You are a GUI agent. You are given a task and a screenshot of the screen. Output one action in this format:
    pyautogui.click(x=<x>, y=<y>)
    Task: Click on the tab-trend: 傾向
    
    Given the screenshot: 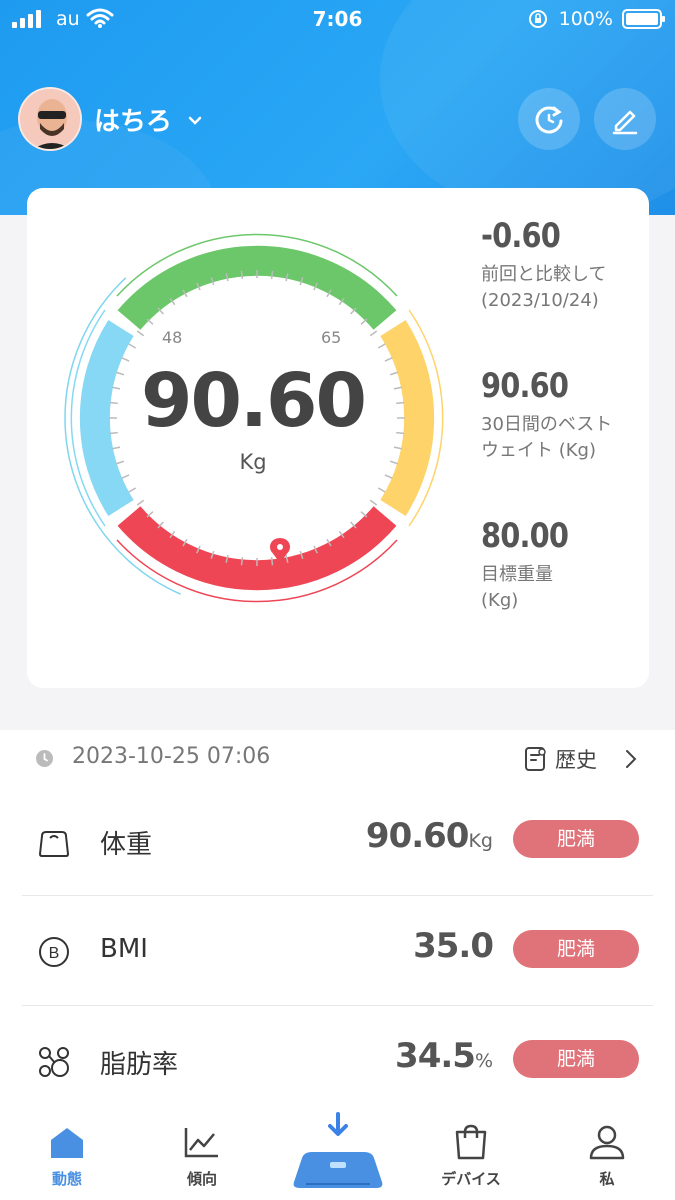 What is the action you would take?
    pyautogui.click(x=202, y=1156)
    